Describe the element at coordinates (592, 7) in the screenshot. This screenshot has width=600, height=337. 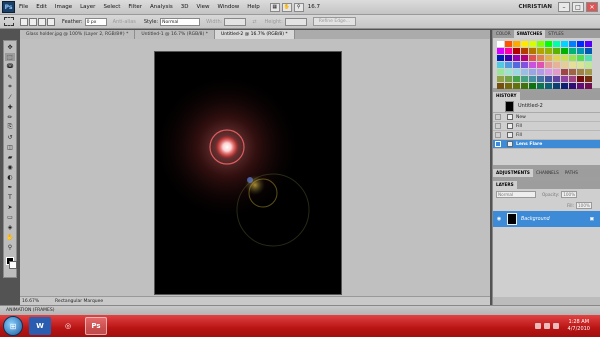
I see `close-button: ✕` at that location.